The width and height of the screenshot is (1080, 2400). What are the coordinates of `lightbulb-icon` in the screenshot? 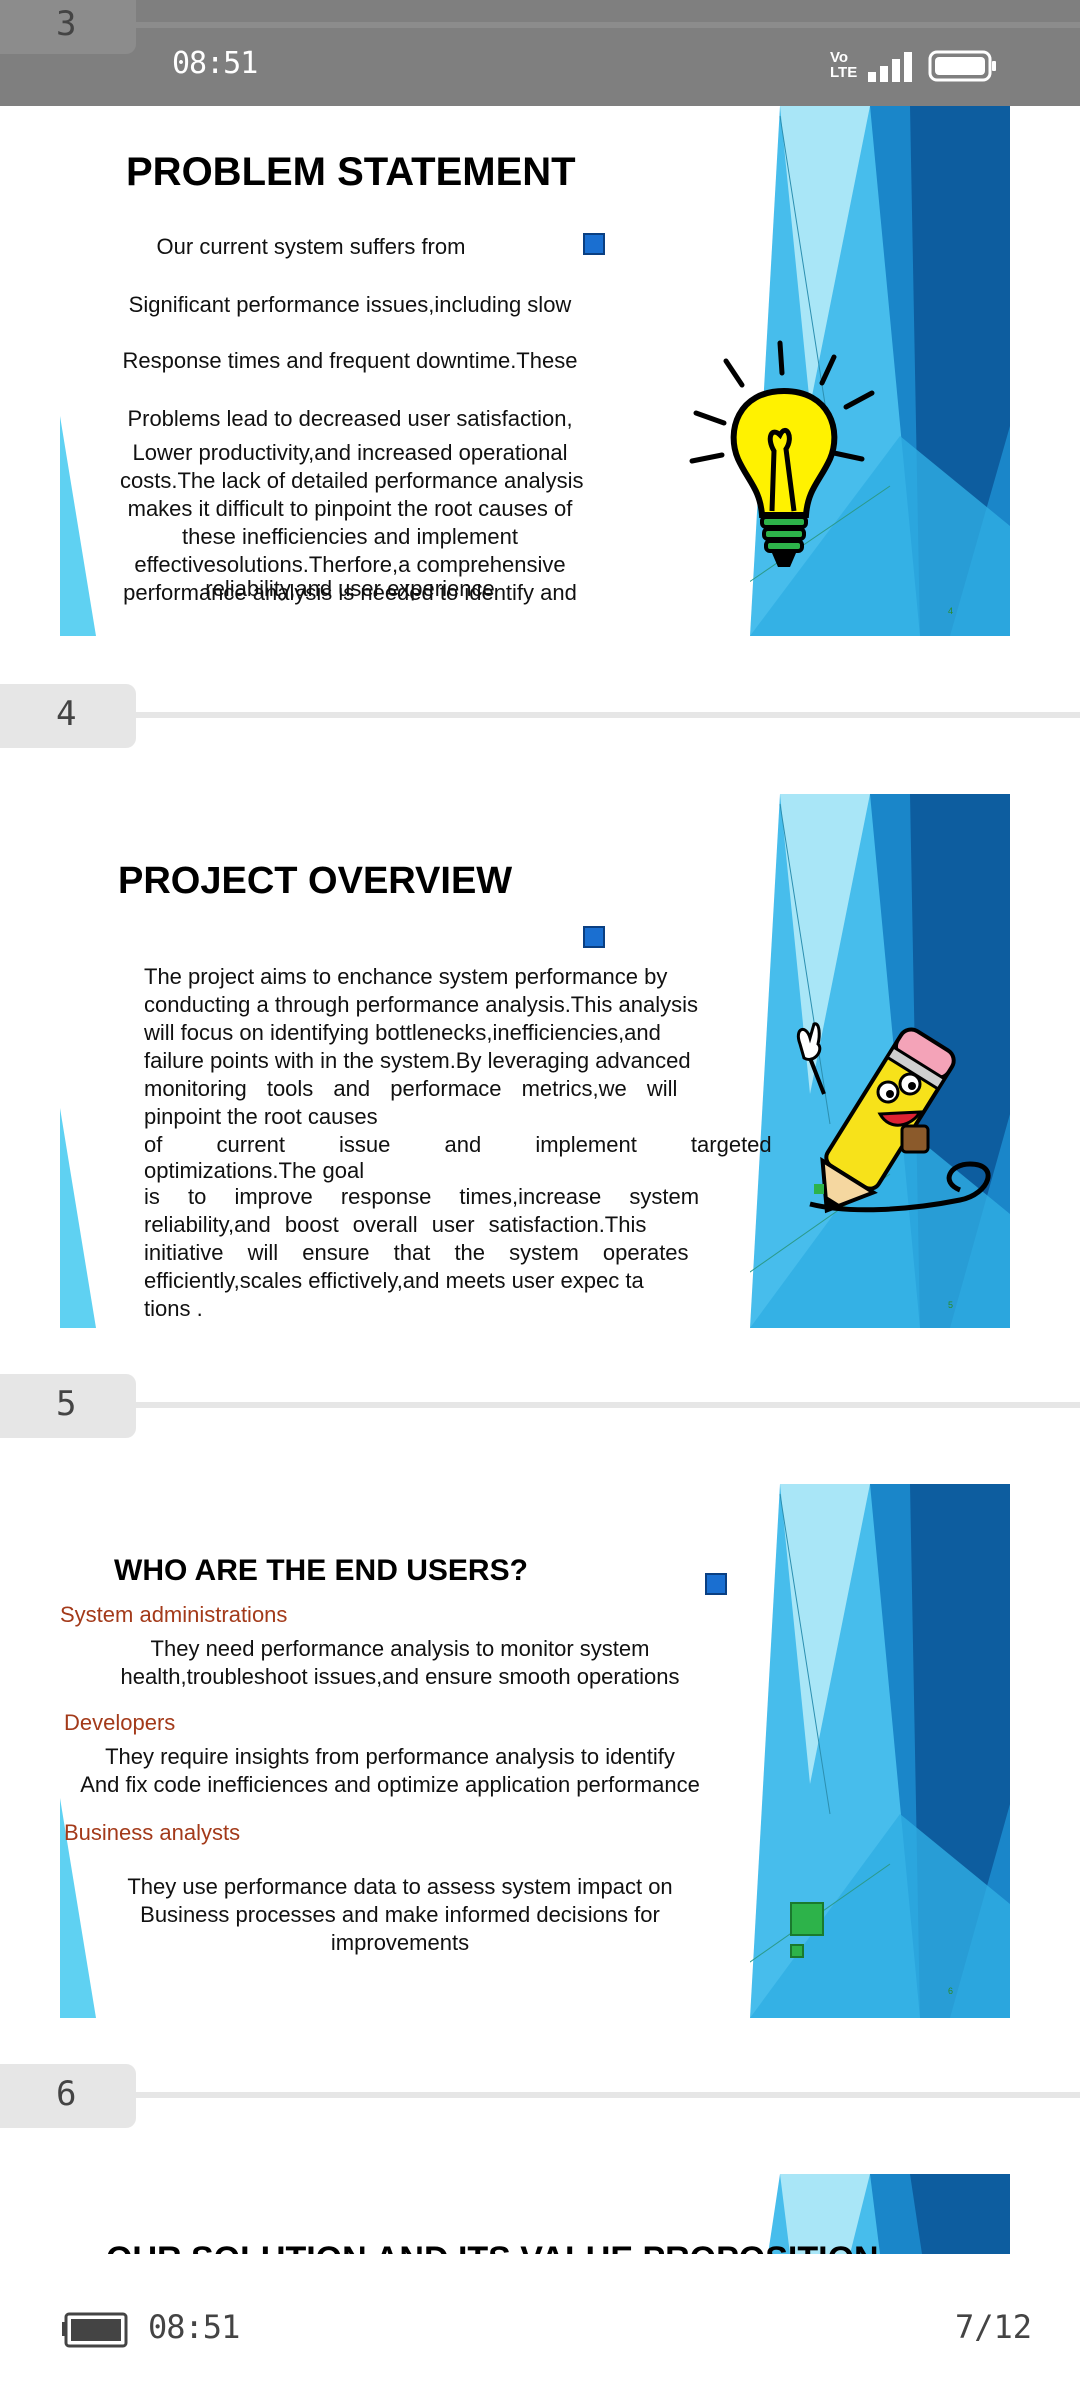 It's located at (782, 453).